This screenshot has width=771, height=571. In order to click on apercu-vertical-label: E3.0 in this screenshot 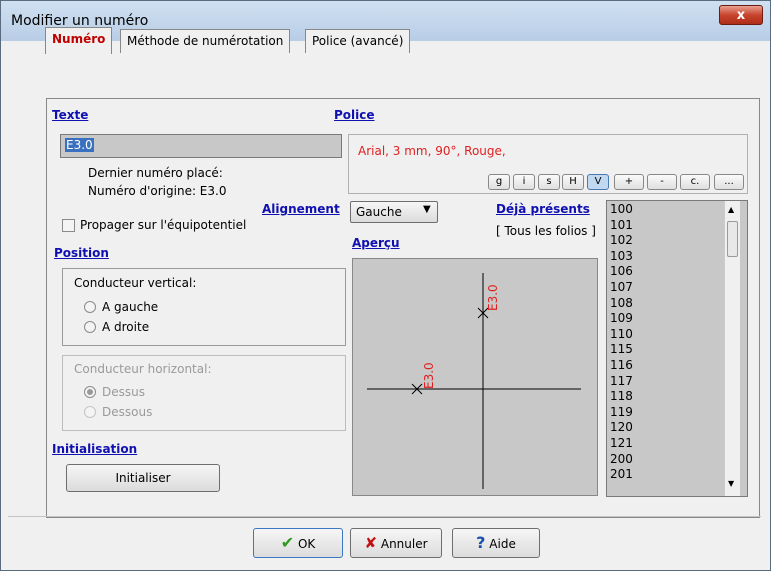, I will do `click(493, 297)`.